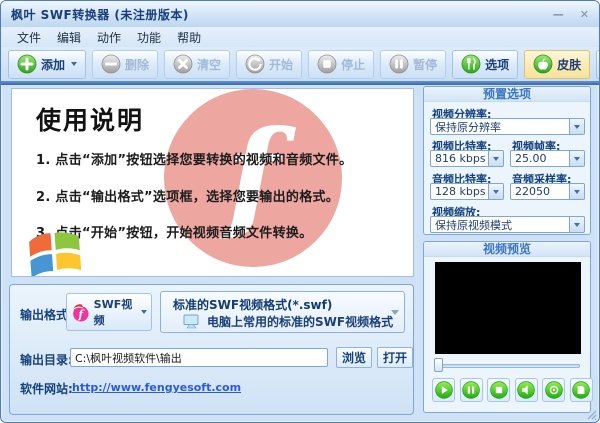 The image size is (600, 423). I want to click on website-label: 软件网站:, so click(46, 389).